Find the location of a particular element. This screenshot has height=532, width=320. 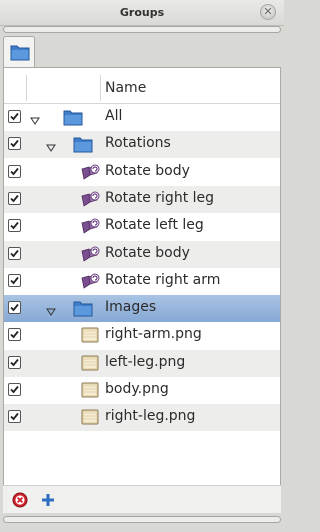

row-label: left-leg.png is located at coordinates (145, 361).